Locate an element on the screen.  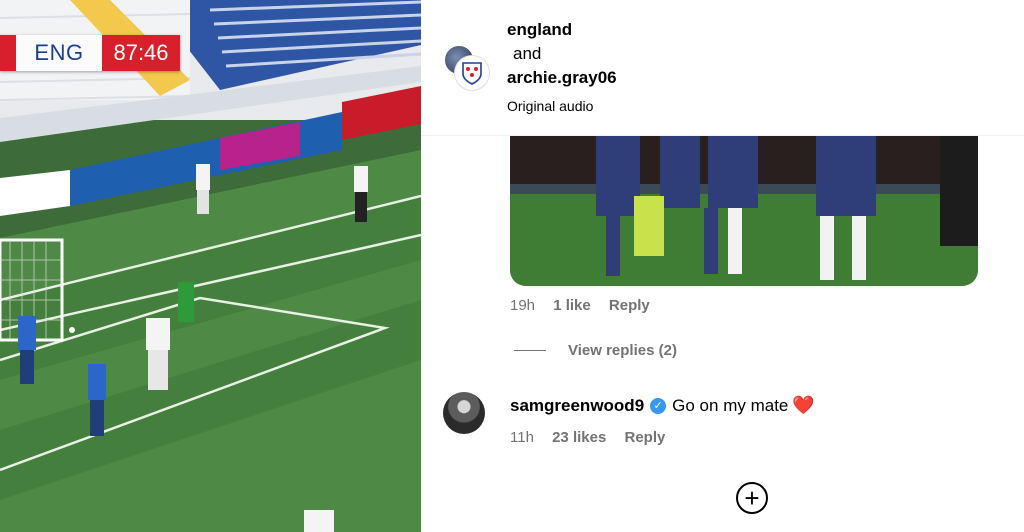
verified-badge-icon: ✓ is located at coordinates (658, 405).